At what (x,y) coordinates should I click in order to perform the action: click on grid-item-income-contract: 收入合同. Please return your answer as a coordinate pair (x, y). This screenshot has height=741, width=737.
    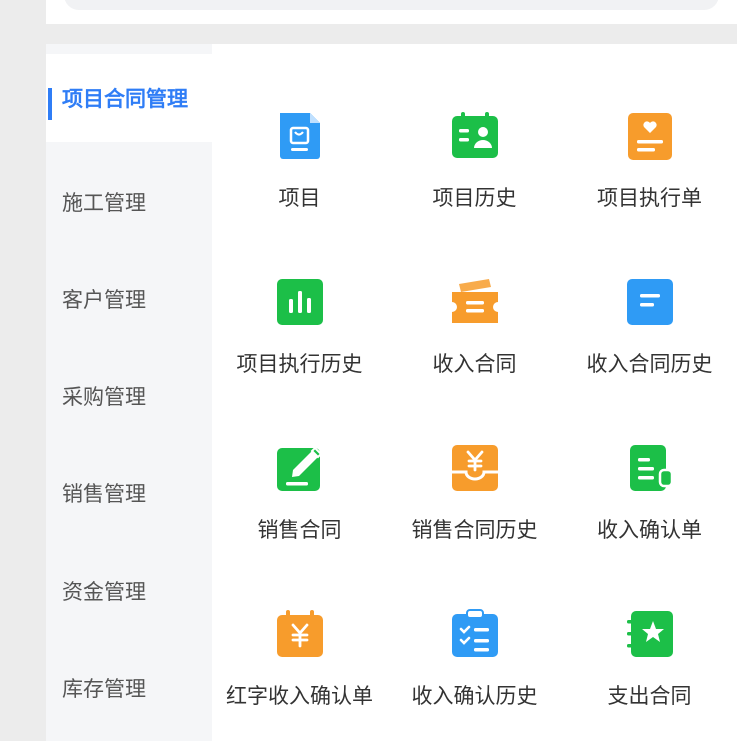
    Looking at the image, I should click on (474, 319).